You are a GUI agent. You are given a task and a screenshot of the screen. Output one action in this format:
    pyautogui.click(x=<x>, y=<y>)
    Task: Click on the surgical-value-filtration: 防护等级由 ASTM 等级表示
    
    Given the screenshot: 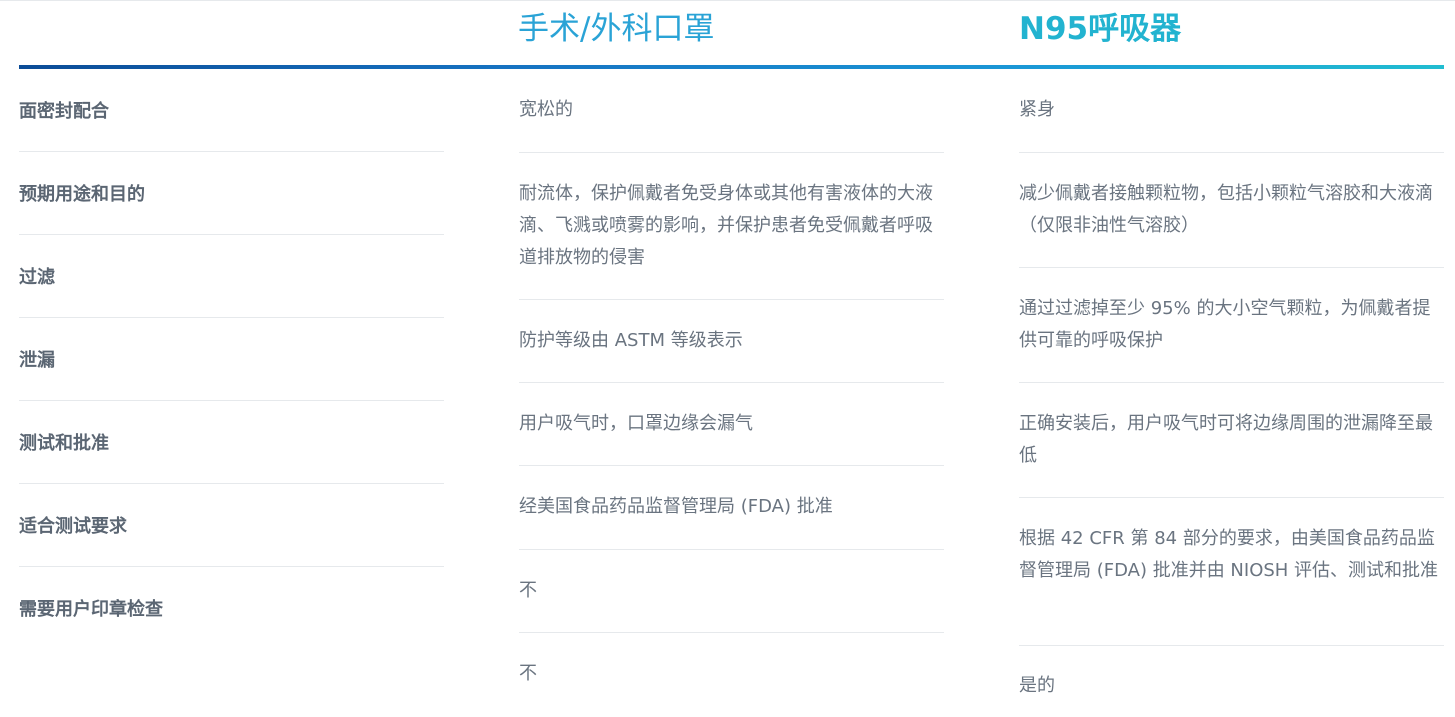 What is the action you would take?
    pyautogui.click(x=631, y=340)
    